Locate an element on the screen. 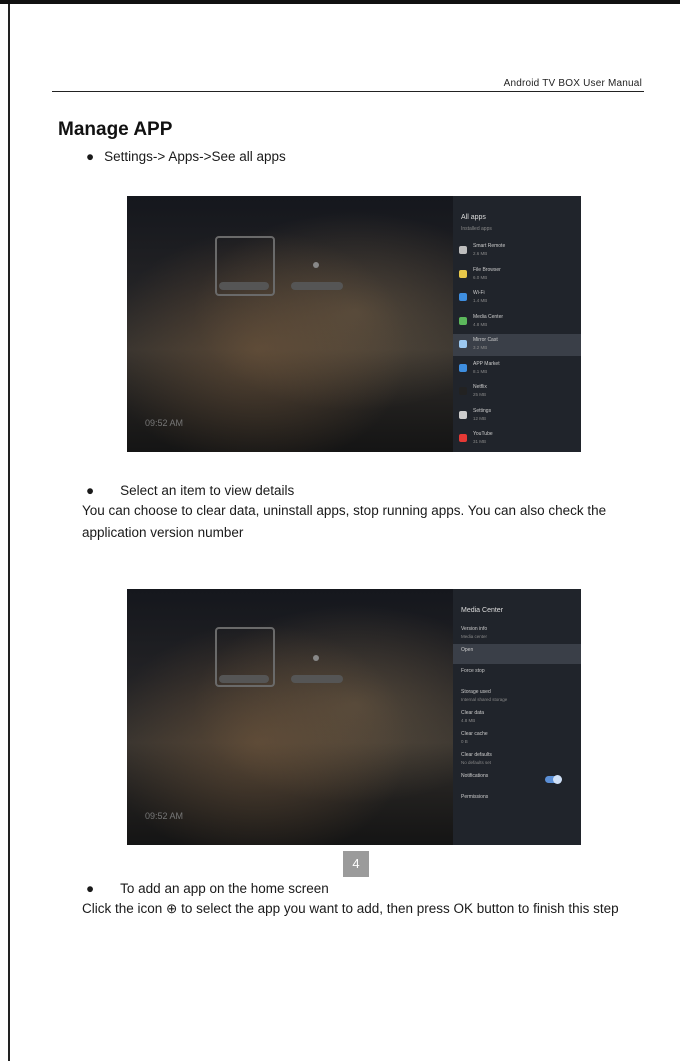 The image size is (680, 1061). app-name: Netflix is located at coordinates (480, 387).